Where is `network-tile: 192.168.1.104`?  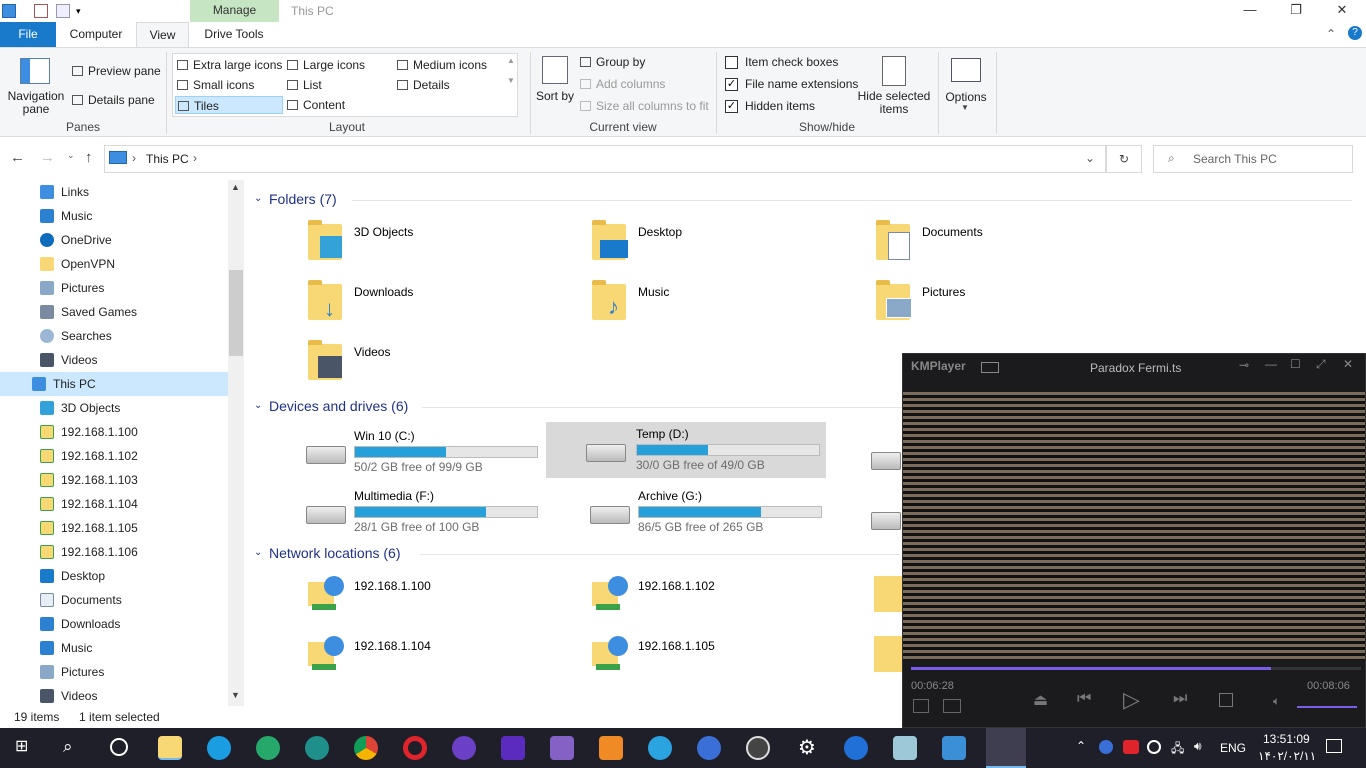 network-tile: 192.168.1.104 is located at coordinates (442, 663).